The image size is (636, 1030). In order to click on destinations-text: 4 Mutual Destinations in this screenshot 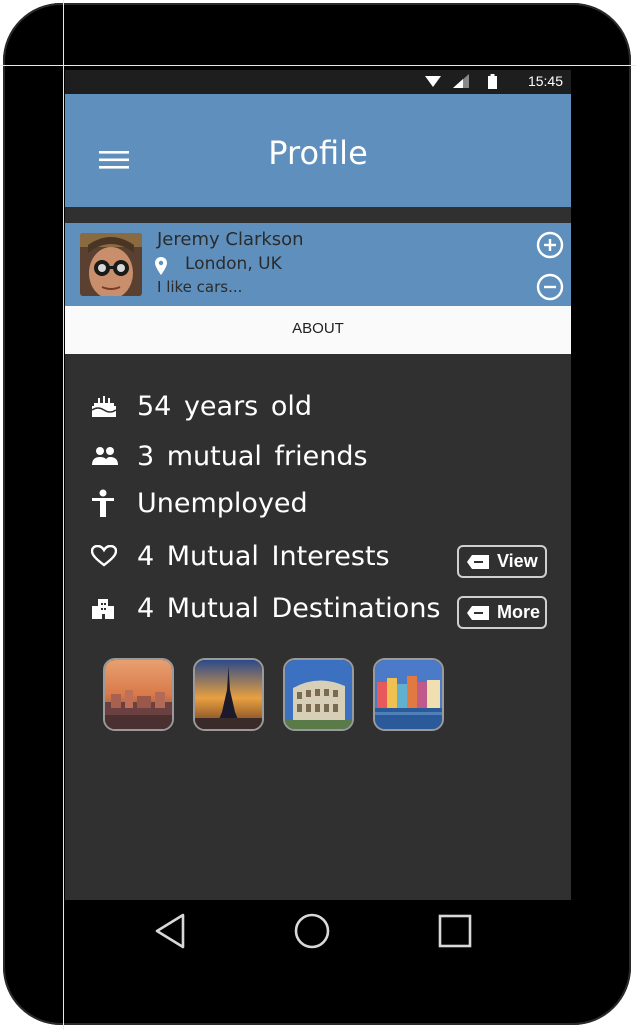, I will do `click(289, 608)`.